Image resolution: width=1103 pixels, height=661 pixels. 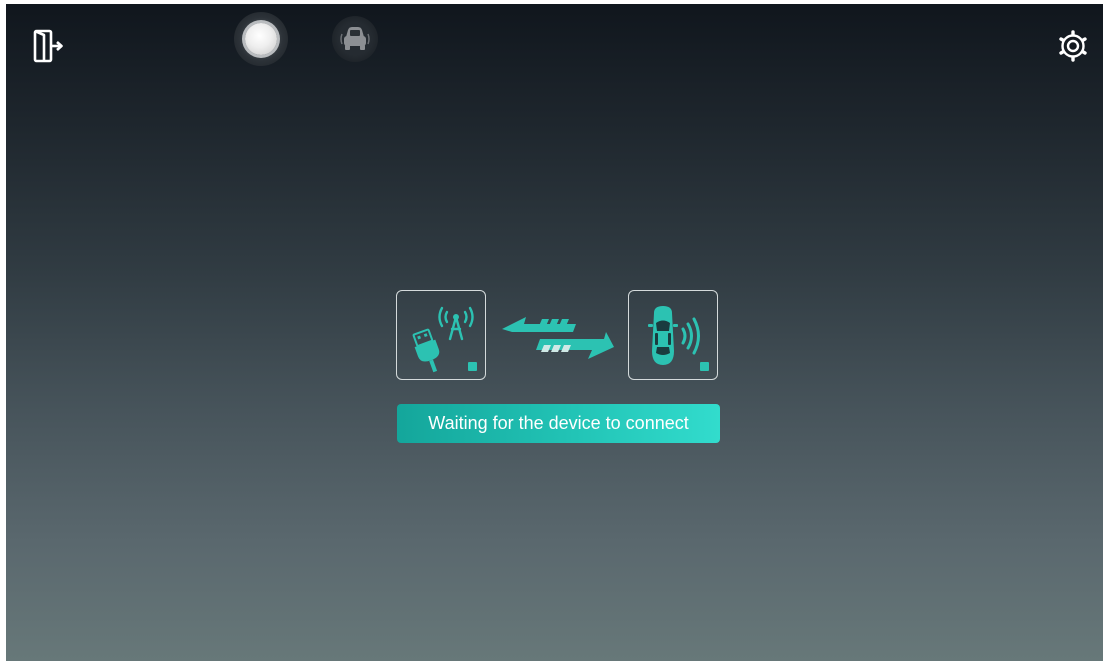 What do you see at coordinates (558, 423) in the screenshot?
I see `connection-status-label: Waiting for the device to connect` at bounding box center [558, 423].